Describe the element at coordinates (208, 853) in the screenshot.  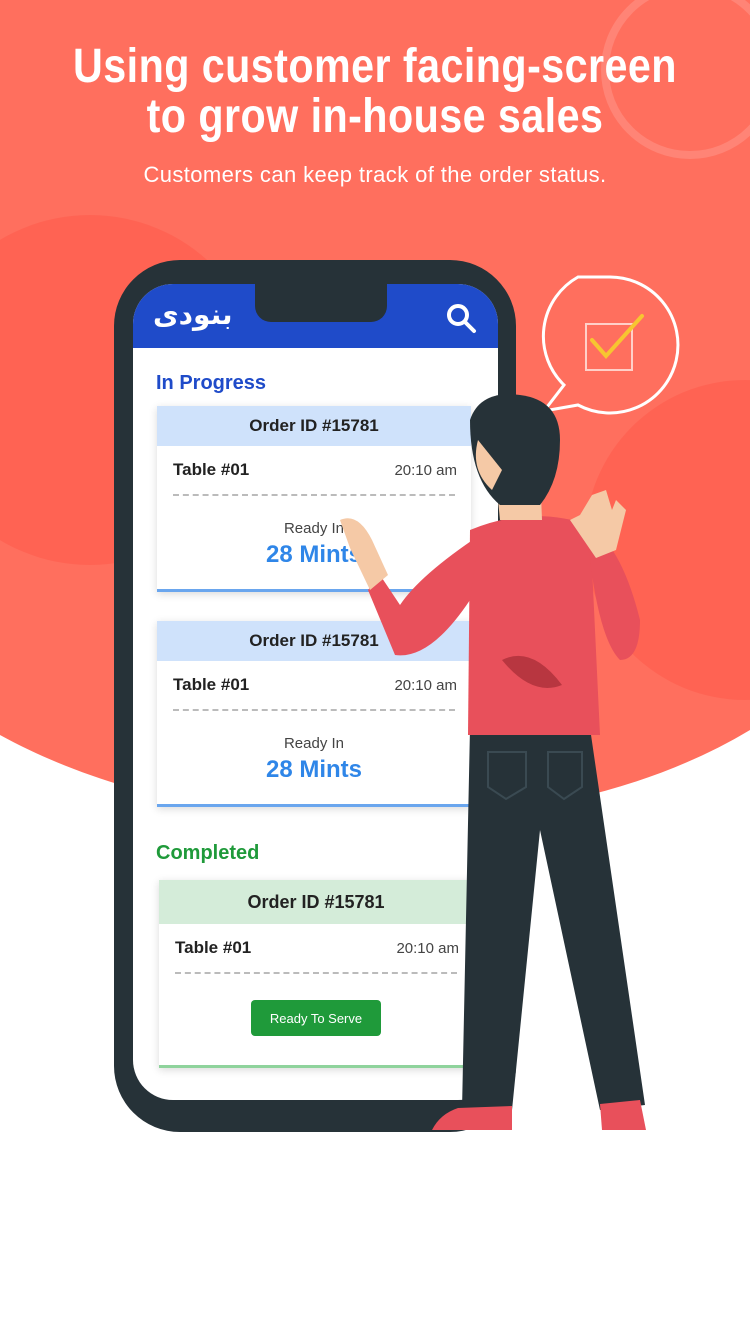
I see `section-completed: Completed` at that location.